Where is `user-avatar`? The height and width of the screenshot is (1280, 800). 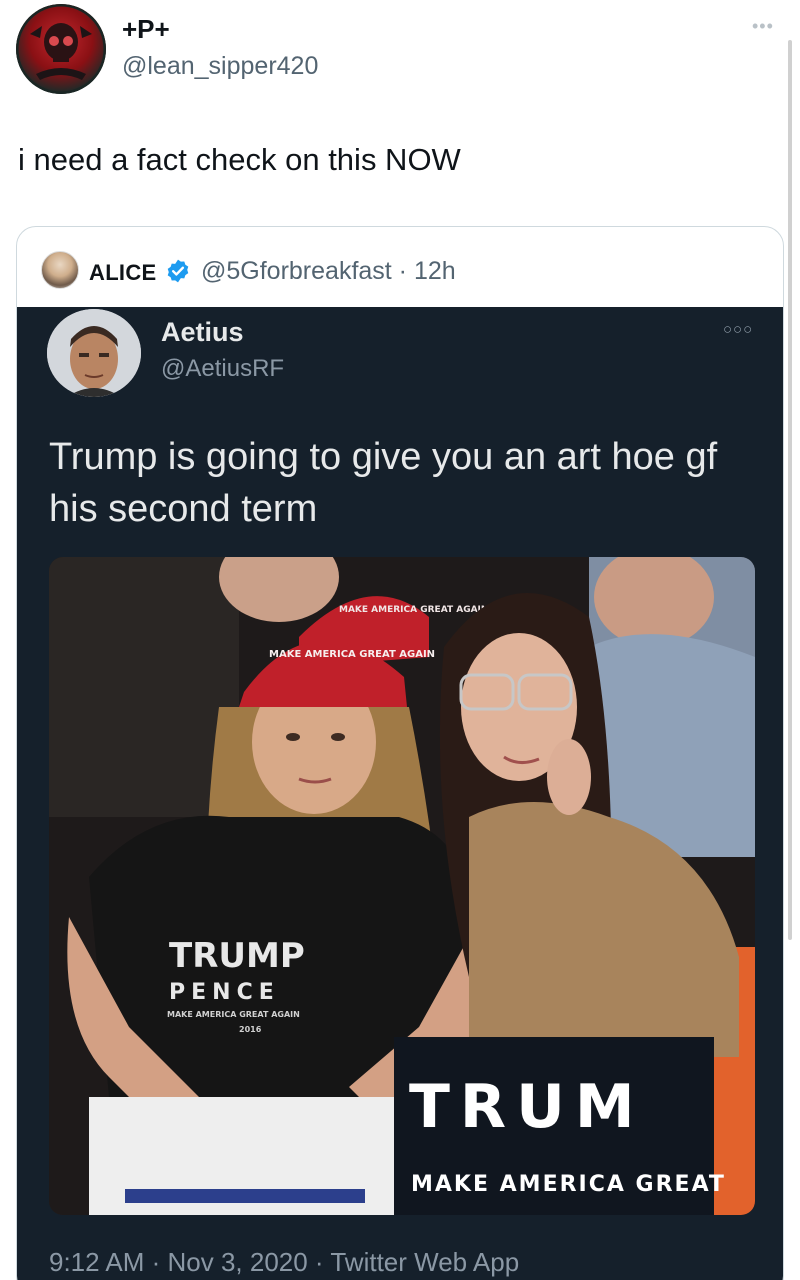
user-avatar is located at coordinates (61, 49).